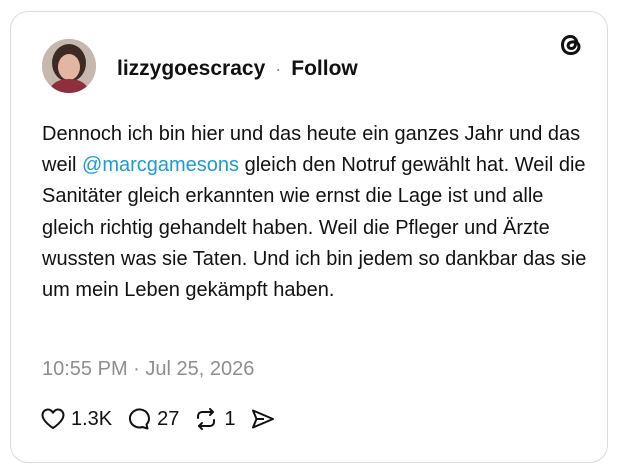  I want to click on reply-button: 27, so click(152, 419).